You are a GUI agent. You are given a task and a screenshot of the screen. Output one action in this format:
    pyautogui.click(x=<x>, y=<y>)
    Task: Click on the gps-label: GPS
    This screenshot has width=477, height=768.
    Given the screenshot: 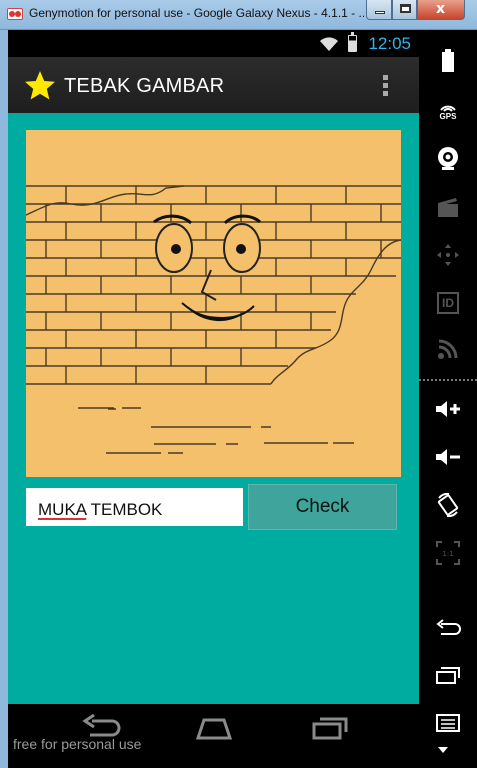 What is the action you would take?
    pyautogui.click(x=448, y=116)
    